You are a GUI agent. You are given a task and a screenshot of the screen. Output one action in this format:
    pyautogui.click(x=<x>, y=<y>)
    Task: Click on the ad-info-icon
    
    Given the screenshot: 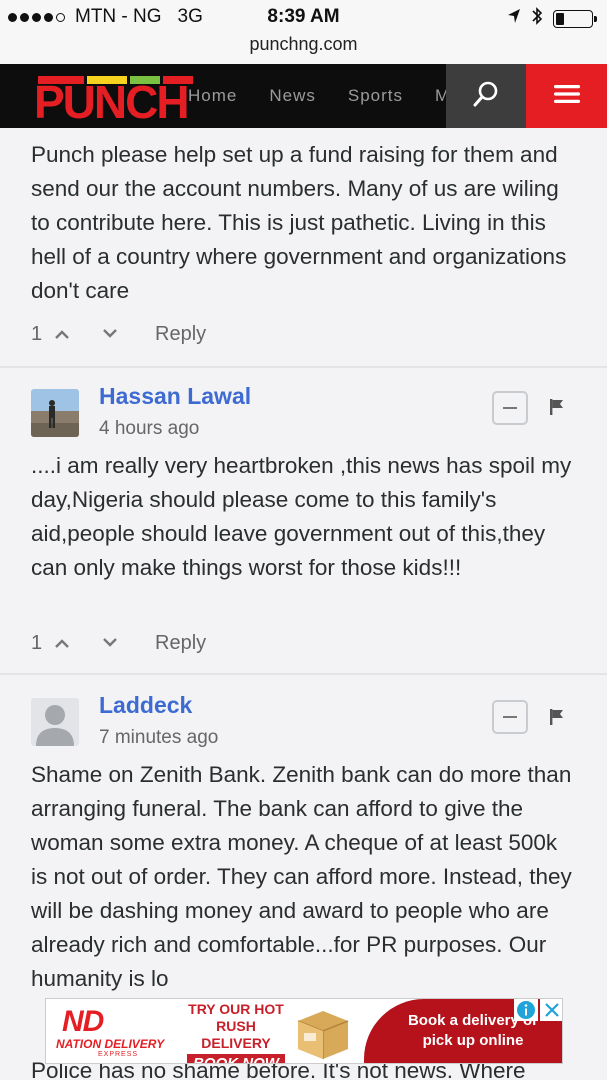 What is the action you would take?
    pyautogui.click(x=526, y=1010)
    